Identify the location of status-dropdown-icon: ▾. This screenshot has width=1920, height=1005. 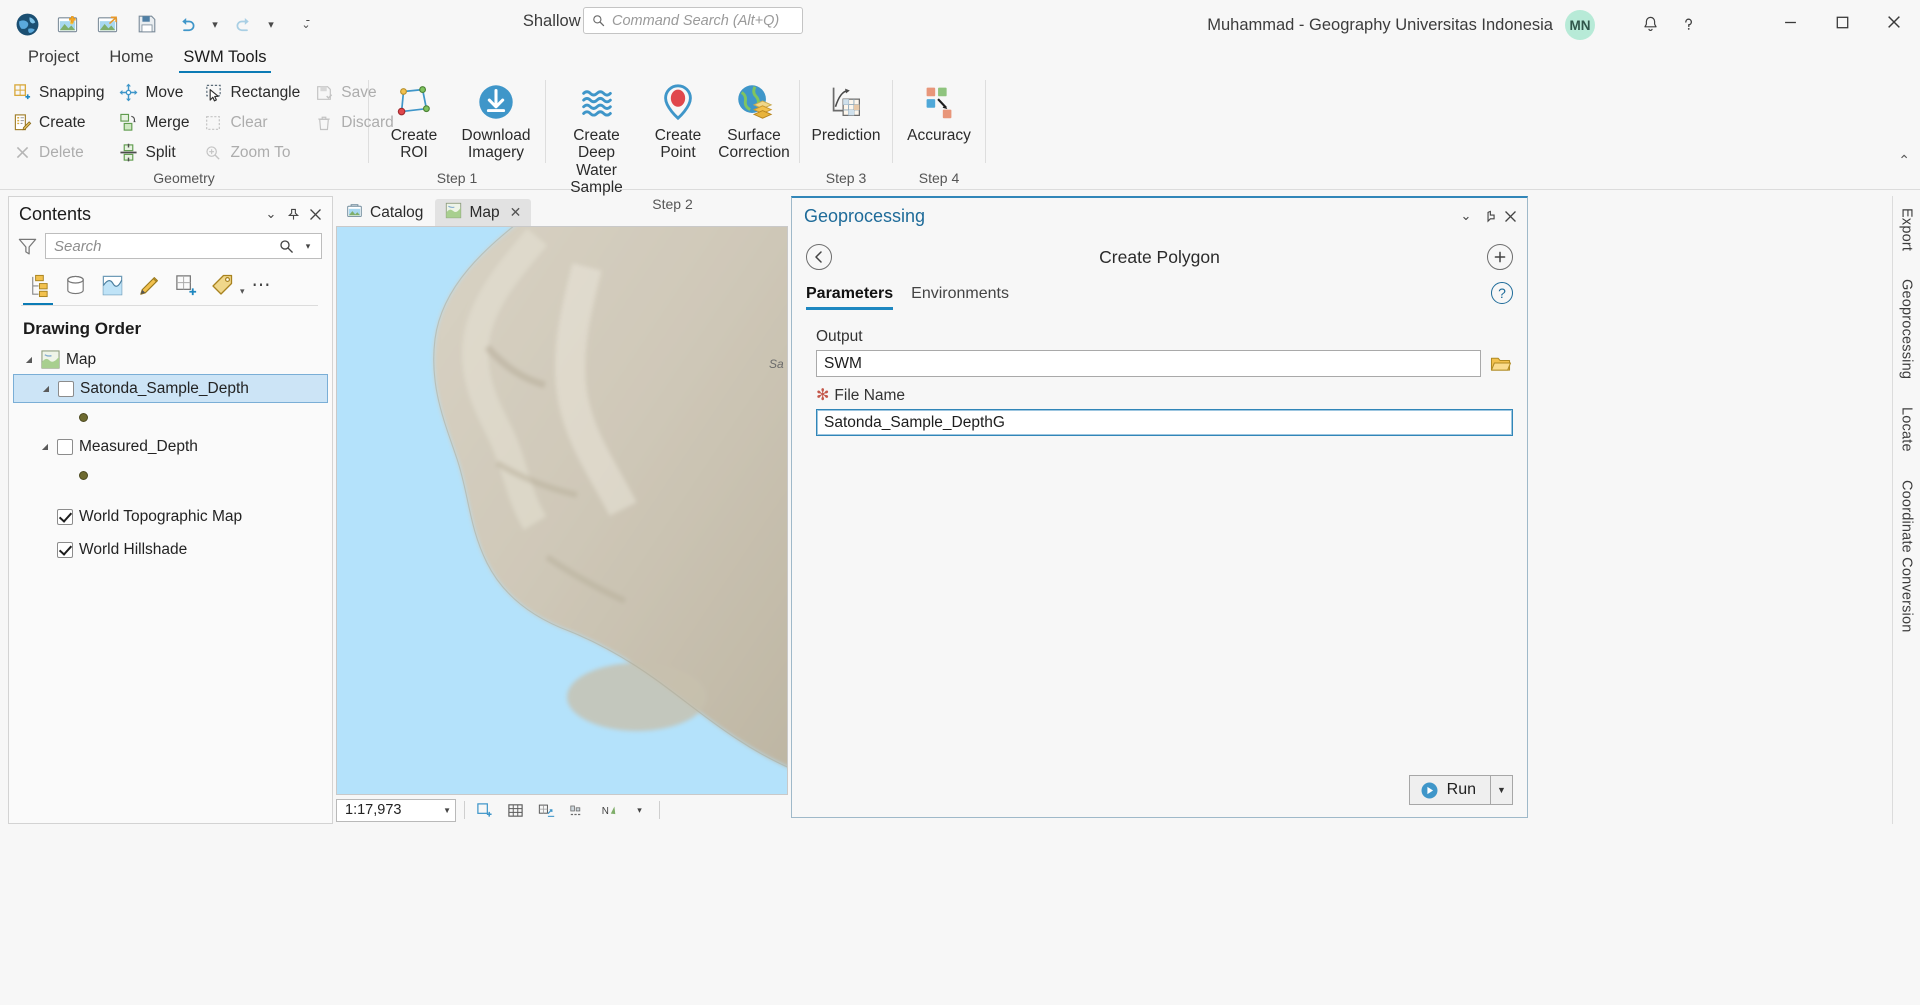
(639, 810).